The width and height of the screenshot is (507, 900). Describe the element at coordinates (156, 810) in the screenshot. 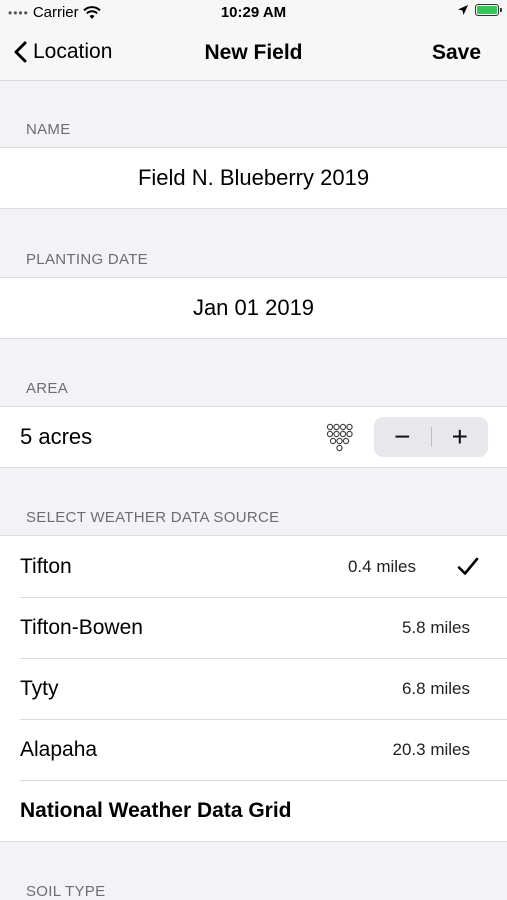

I see `station-name: National Weather Data Grid` at that location.